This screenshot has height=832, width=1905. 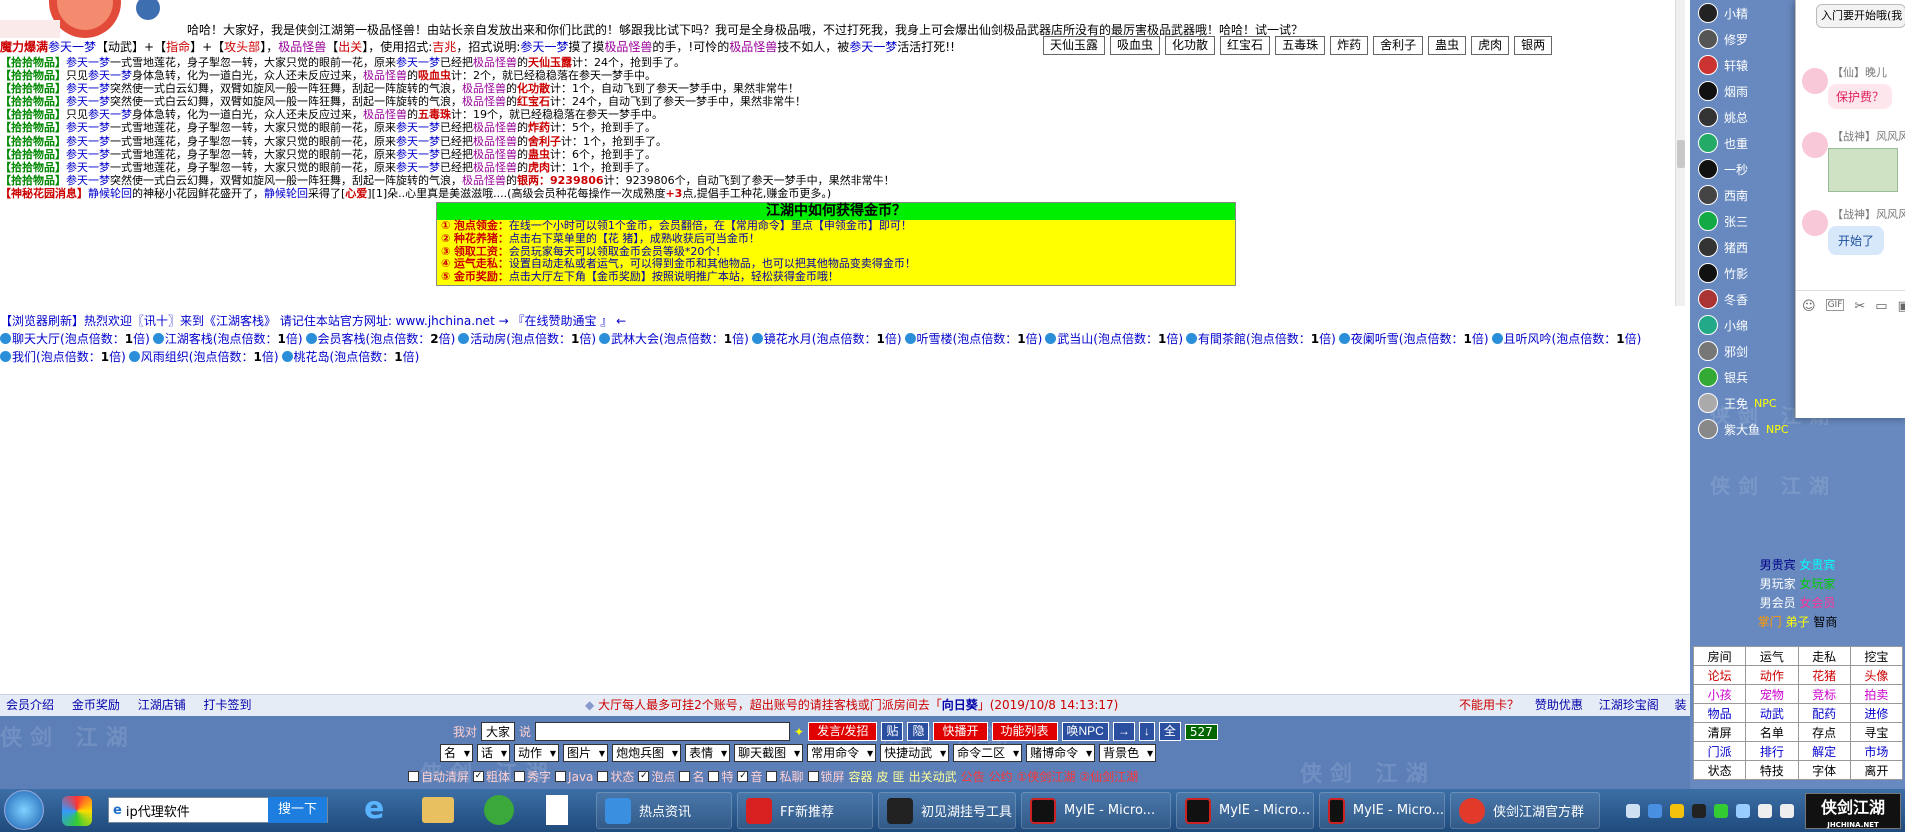 What do you see at coordinates (1876, 770) in the screenshot?
I see `menu-cell: 离开` at bounding box center [1876, 770].